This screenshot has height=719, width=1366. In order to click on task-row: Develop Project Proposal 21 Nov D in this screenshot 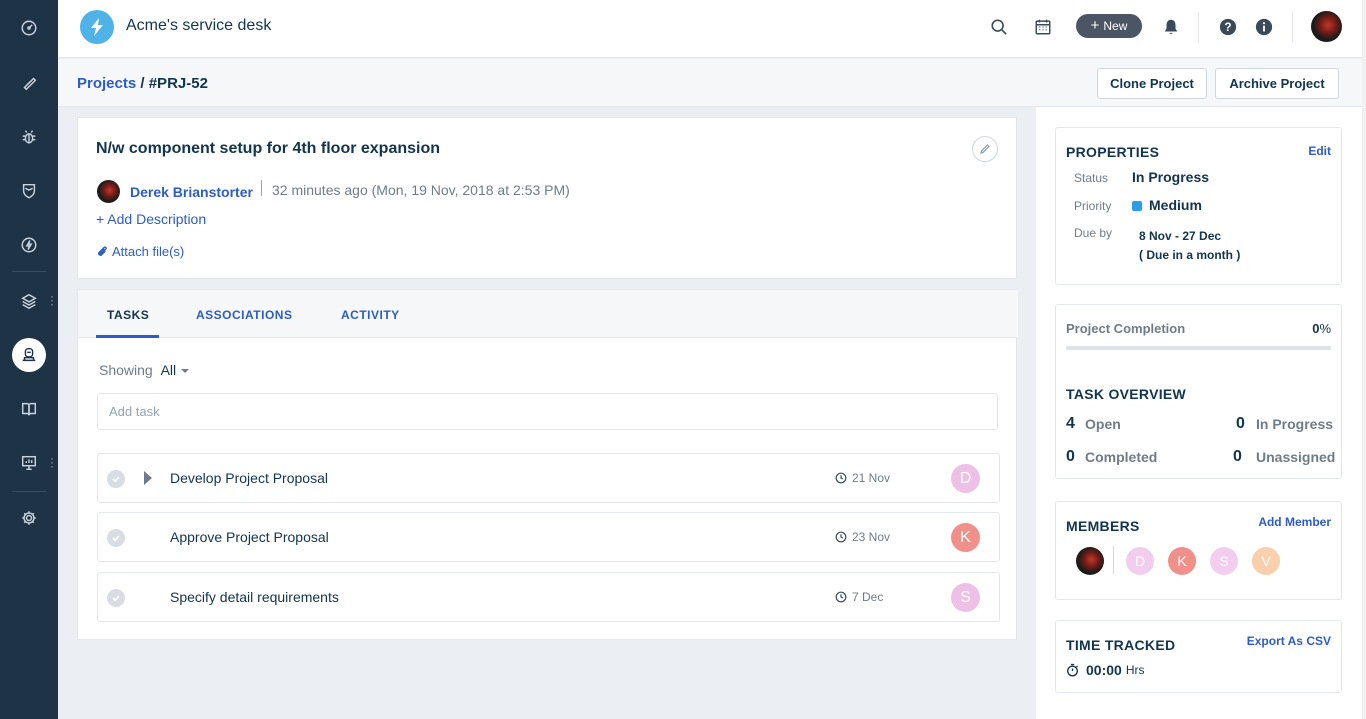, I will do `click(548, 478)`.